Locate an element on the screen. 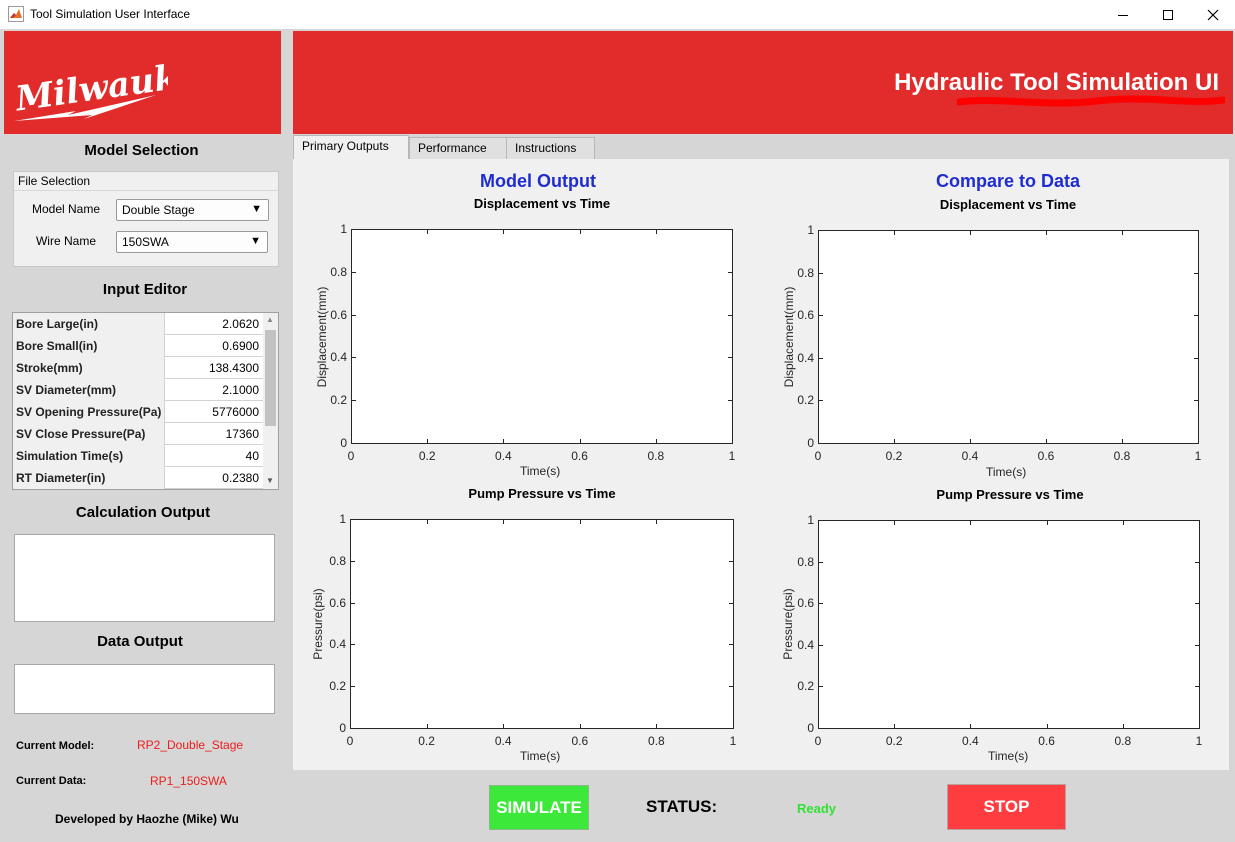 The height and width of the screenshot is (842, 1235). maximize-icon is located at coordinates (1167, 14).